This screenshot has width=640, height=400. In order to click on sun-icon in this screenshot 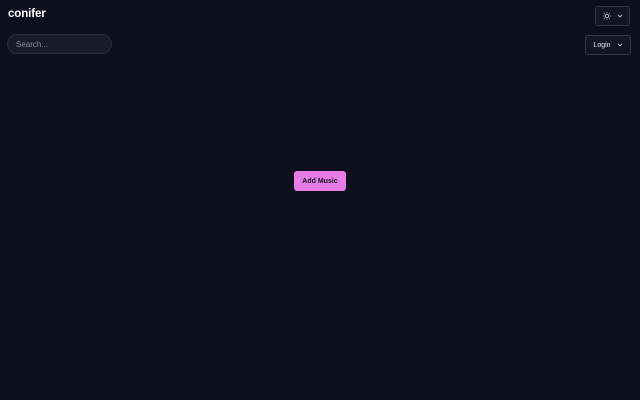, I will do `click(606, 16)`.